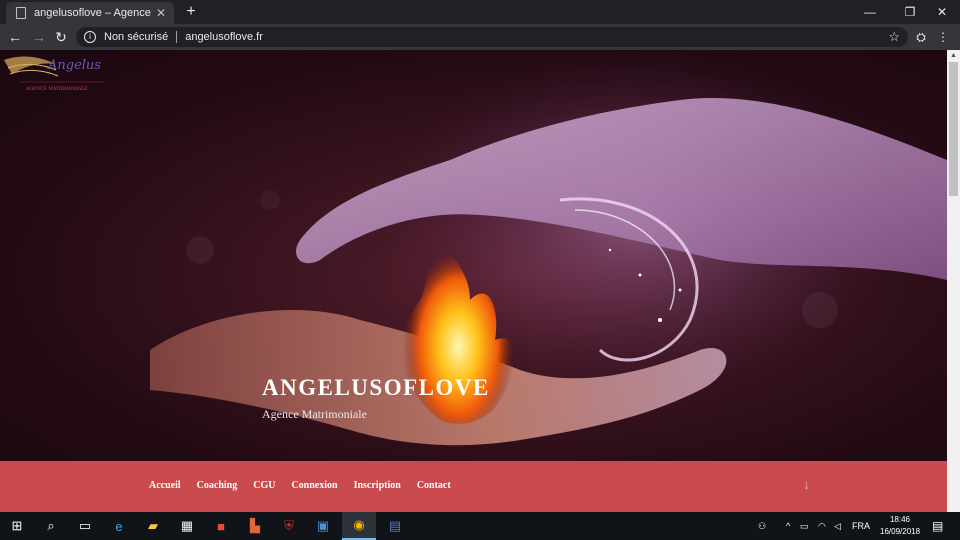  Describe the element at coordinates (377, 485) in the screenshot. I see `nav-link-inscription: Inscription` at that location.